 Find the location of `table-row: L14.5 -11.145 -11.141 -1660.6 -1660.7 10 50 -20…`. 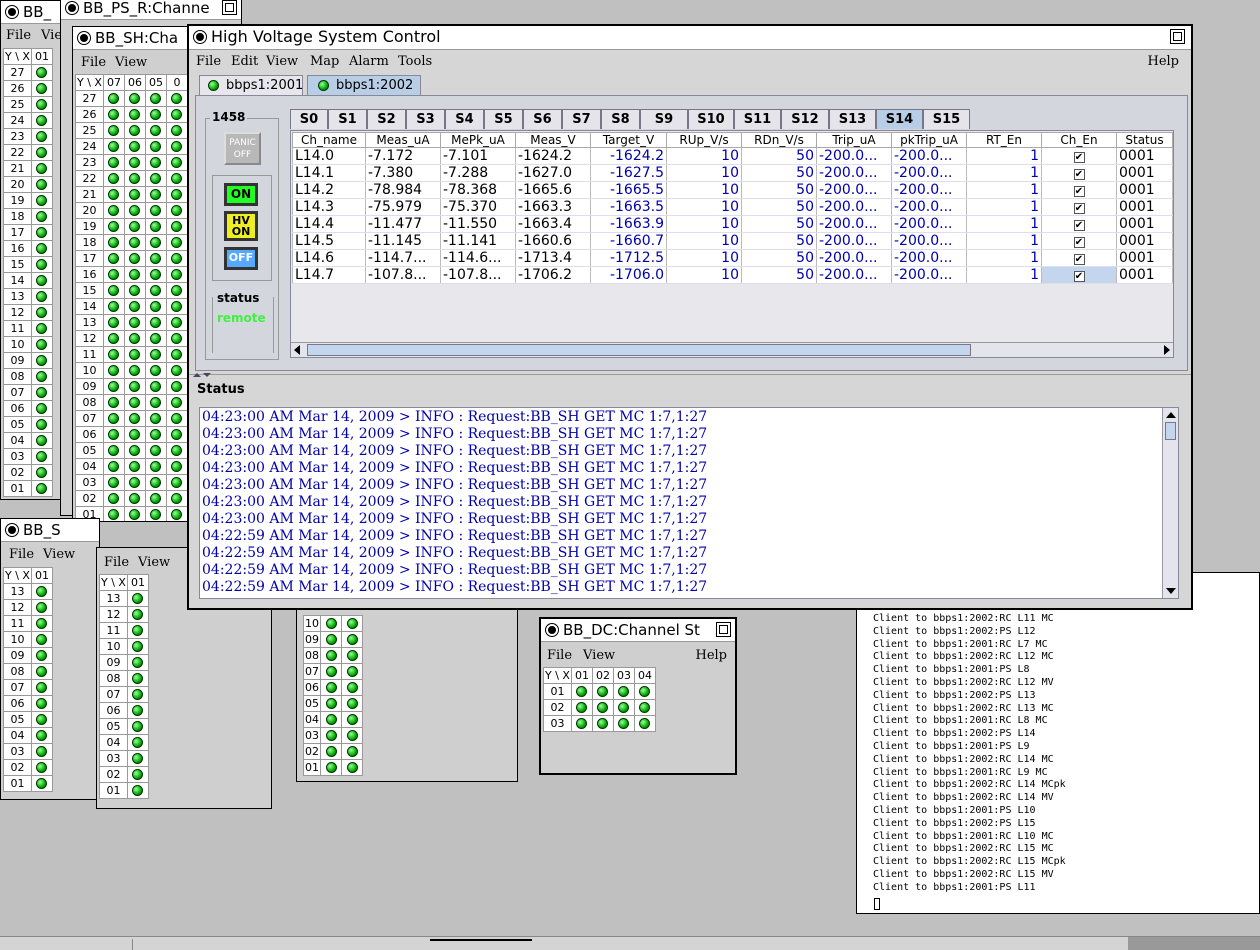

table-row: L14.5 -11.145 -11.141 -1660.6 -1660.7 10 50 -20… is located at coordinates (732, 241).